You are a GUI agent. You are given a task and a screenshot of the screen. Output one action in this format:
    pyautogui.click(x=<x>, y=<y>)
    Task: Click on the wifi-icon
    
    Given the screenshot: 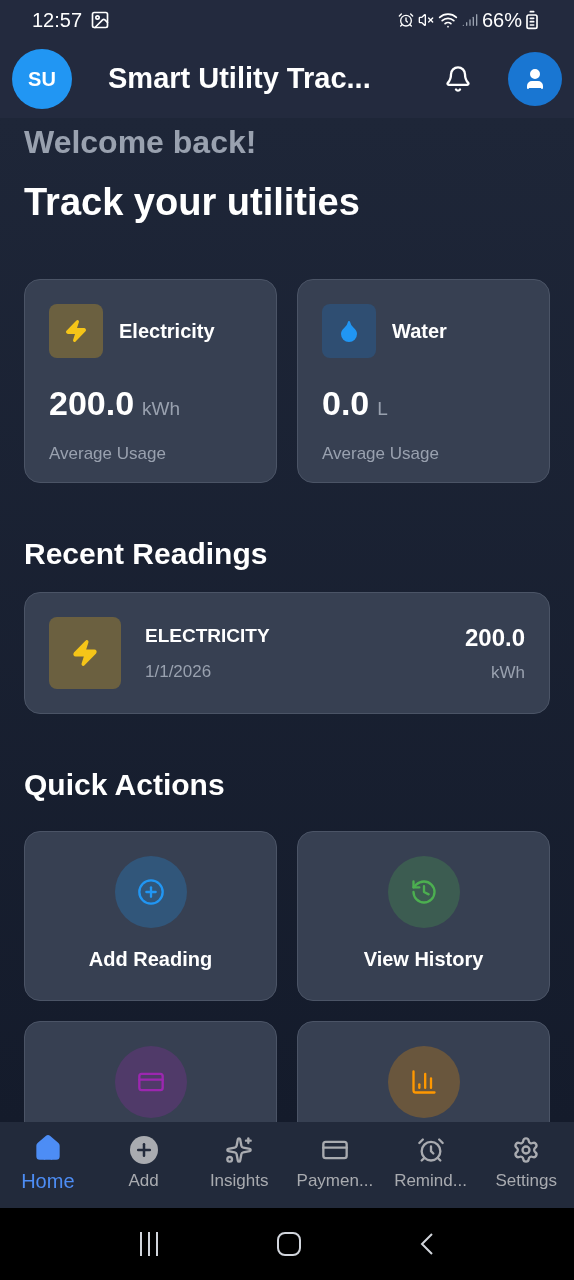 What is the action you would take?
    pyautogui.click(x=447, y=20)
    